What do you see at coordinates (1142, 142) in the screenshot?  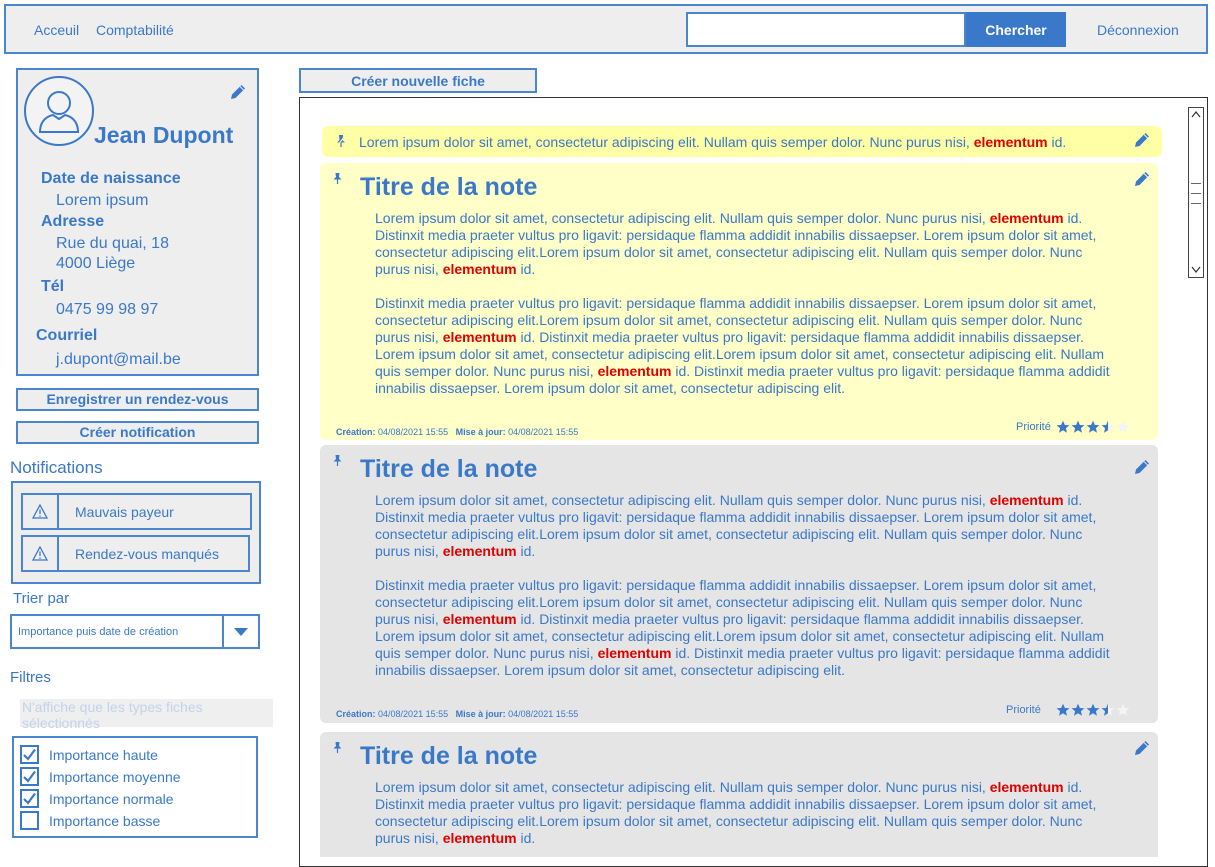 I see `edit-banner-icon` at bounding box center [1142, 142].